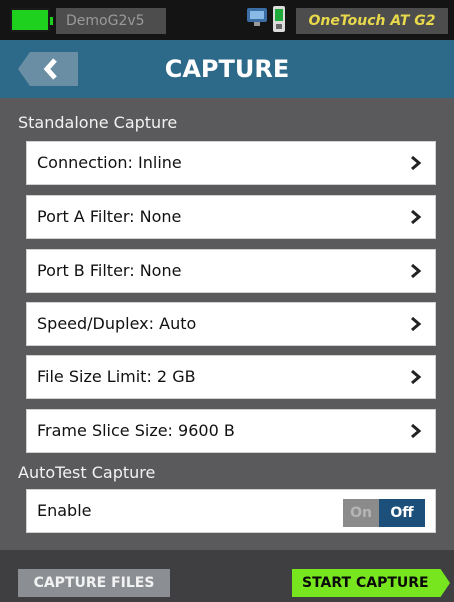 Image resolution: width=454 pixels, height=602 pixels. What do you see at coordinates (257, 17) in the screenshot?
I see `network-icon` at bounding box center [257, 17].